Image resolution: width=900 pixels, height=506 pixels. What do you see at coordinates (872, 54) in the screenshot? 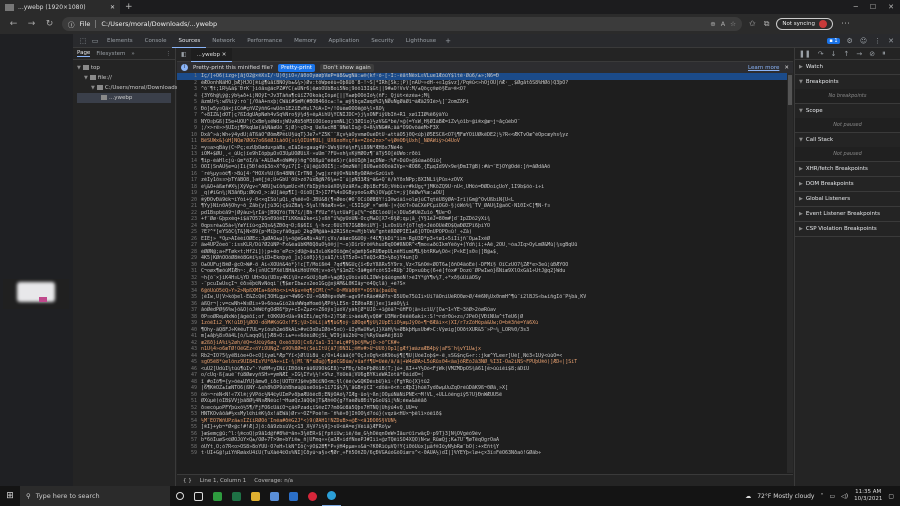
I see `deactivate-breakpoints-icon: ⊘` at bounding box center [872, 54].